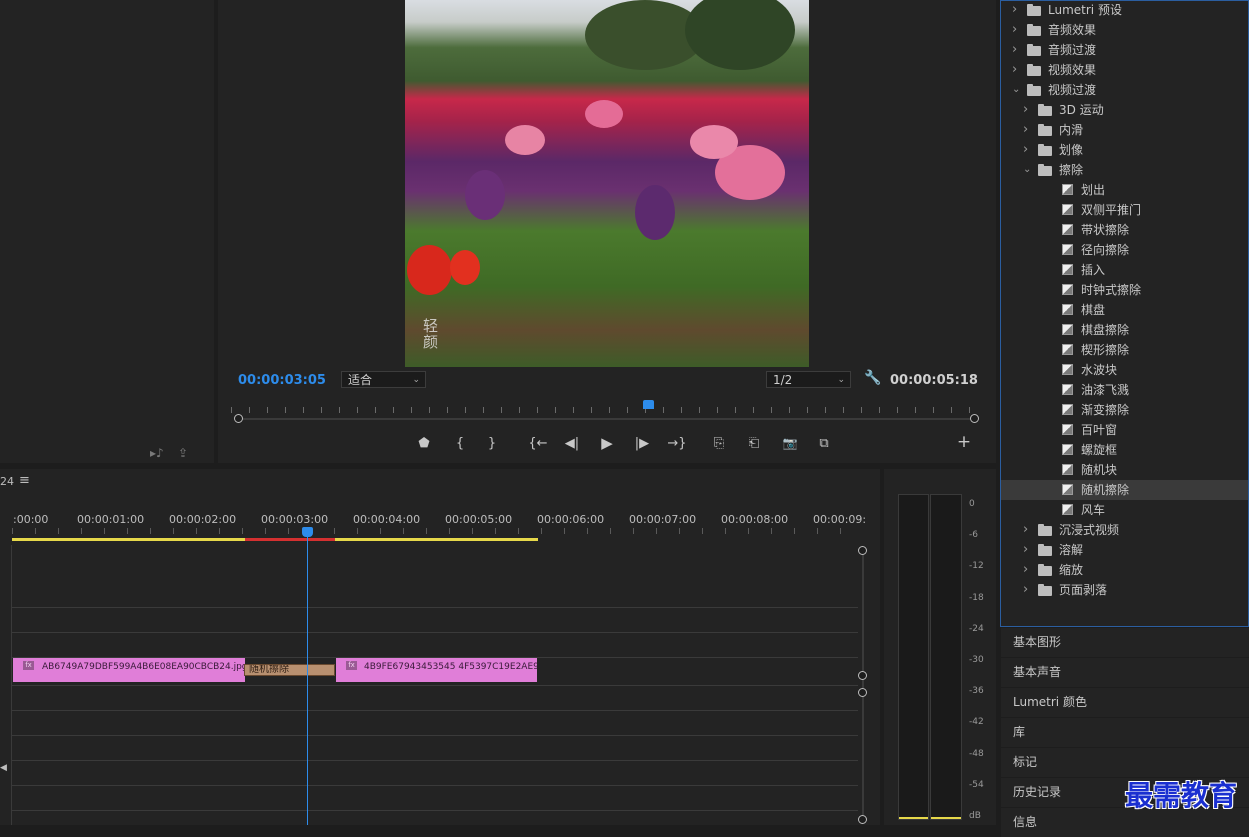 The width and height of the screenshot is (1249, 837). Describe the element at coordinates (824, 443) in the screenshot. I see `compare-view-button: ⧉` at that location.